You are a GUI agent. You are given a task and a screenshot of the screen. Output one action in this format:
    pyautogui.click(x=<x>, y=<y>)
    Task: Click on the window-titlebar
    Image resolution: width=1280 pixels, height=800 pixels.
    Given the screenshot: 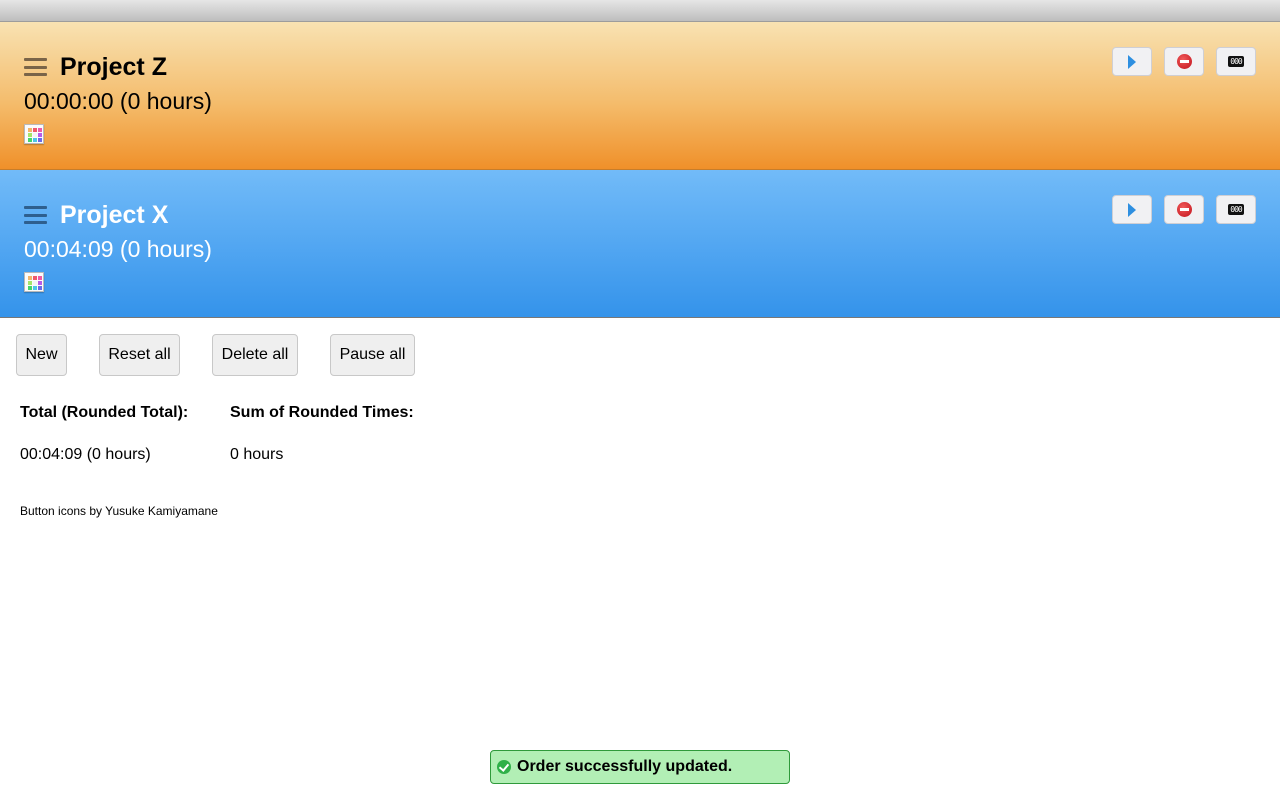 What is the action you would take?
    pyautogui.click(x=640, y=11)
    